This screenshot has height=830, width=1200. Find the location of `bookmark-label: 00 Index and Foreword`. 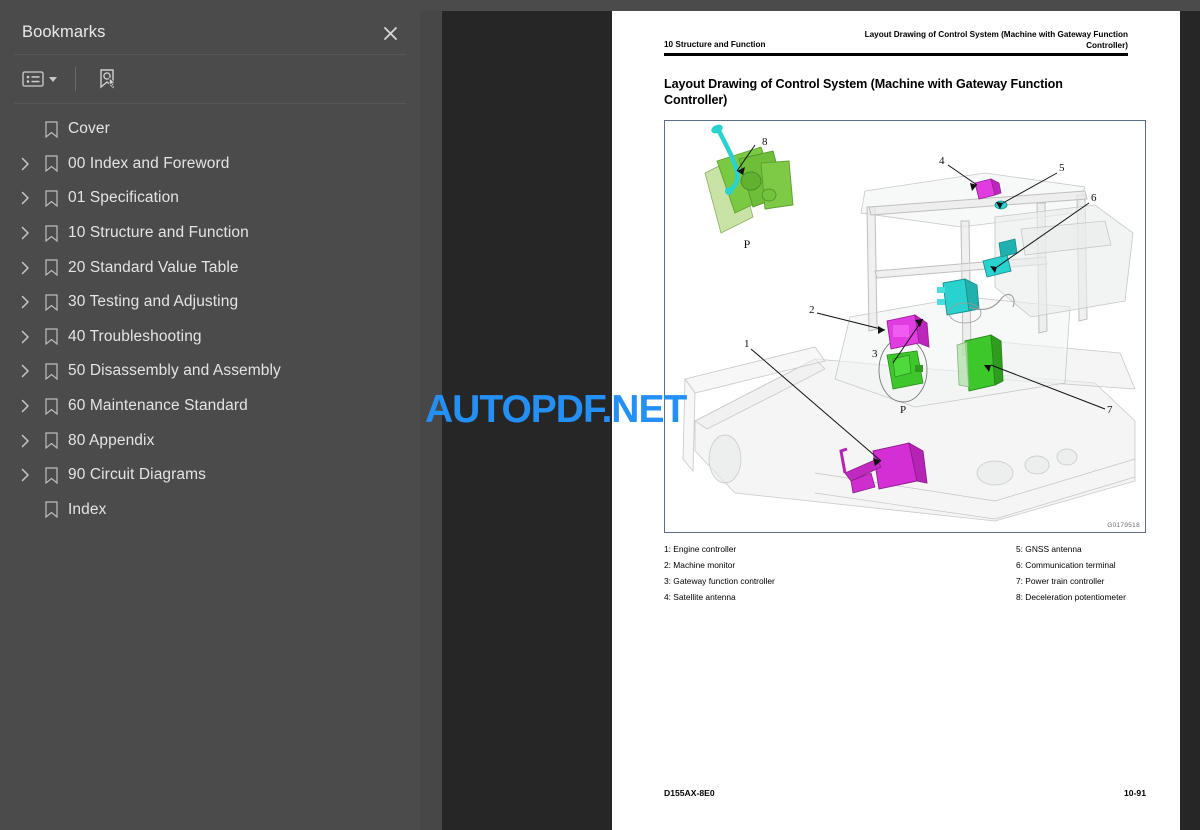

bookmark-label: 00 Index and Foreword is located at coordinates (149, 163).